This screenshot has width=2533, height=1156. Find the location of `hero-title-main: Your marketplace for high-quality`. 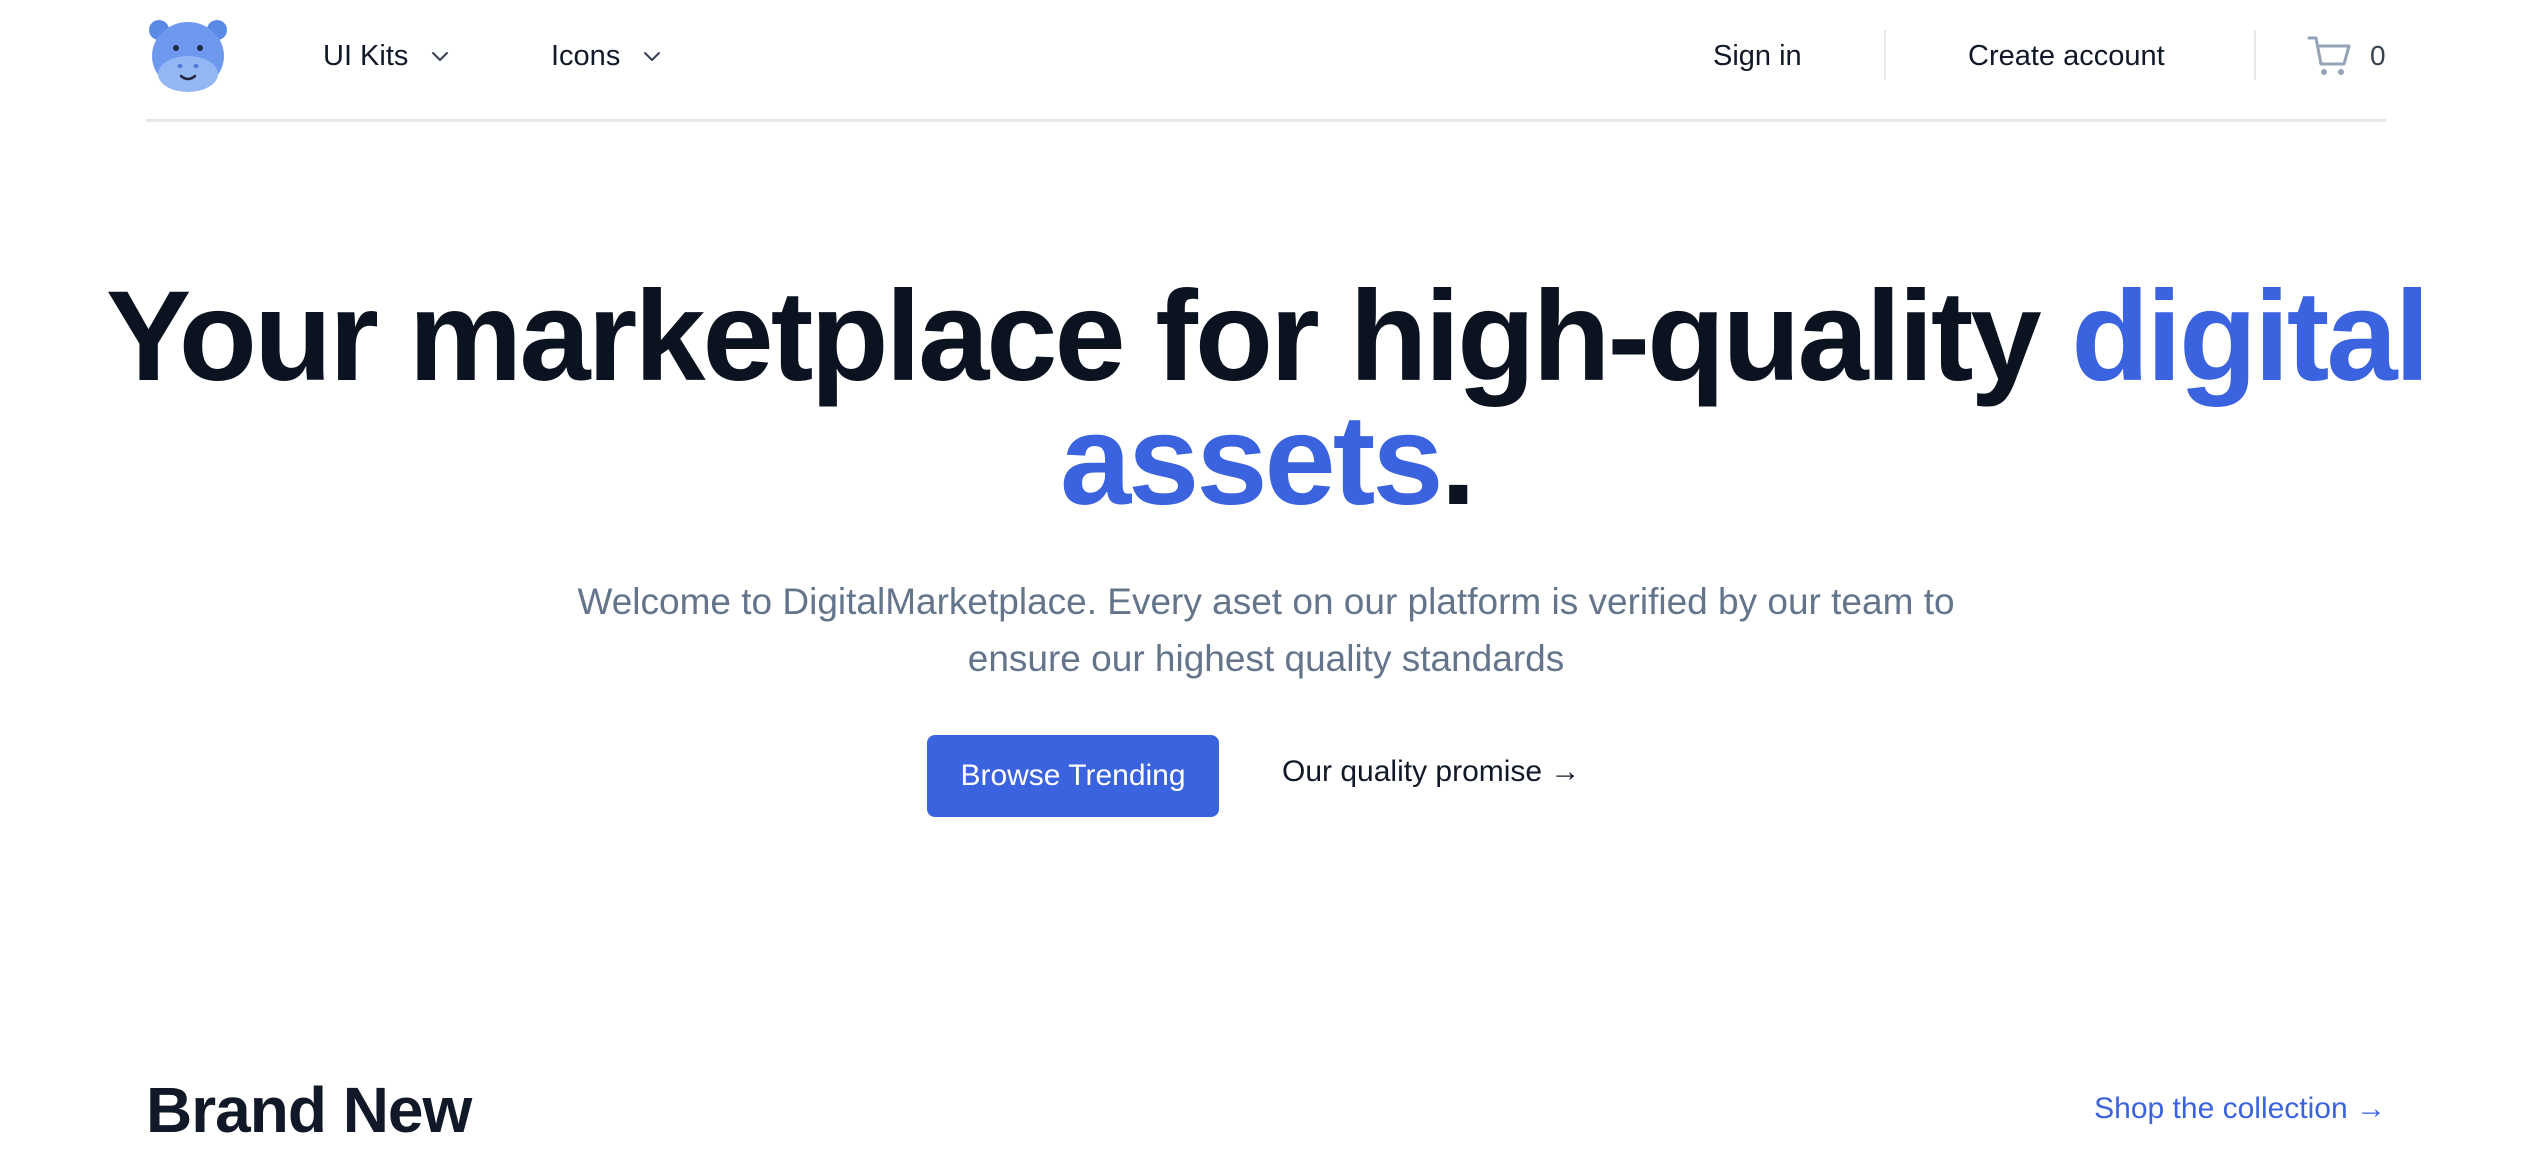

hero-title-main: Your marketplace for high-quality is located at coordinates (1073, 336).